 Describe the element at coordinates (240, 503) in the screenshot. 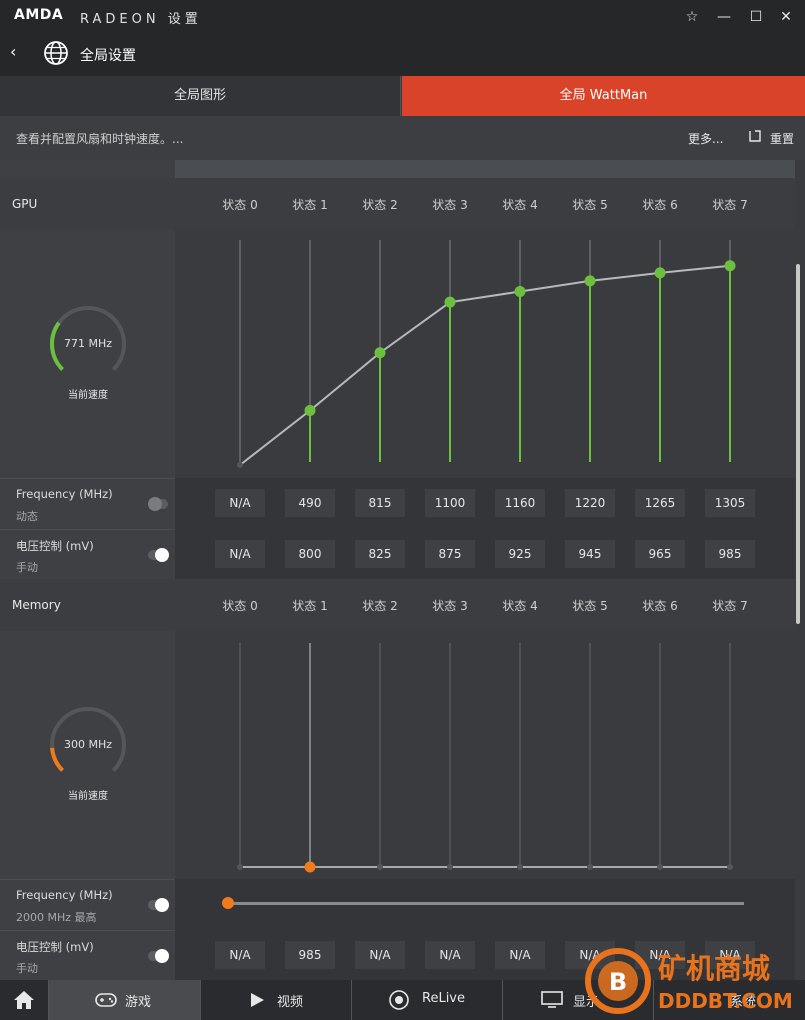

I see `gpu-frequency-state-0-input: N/A` at that location.